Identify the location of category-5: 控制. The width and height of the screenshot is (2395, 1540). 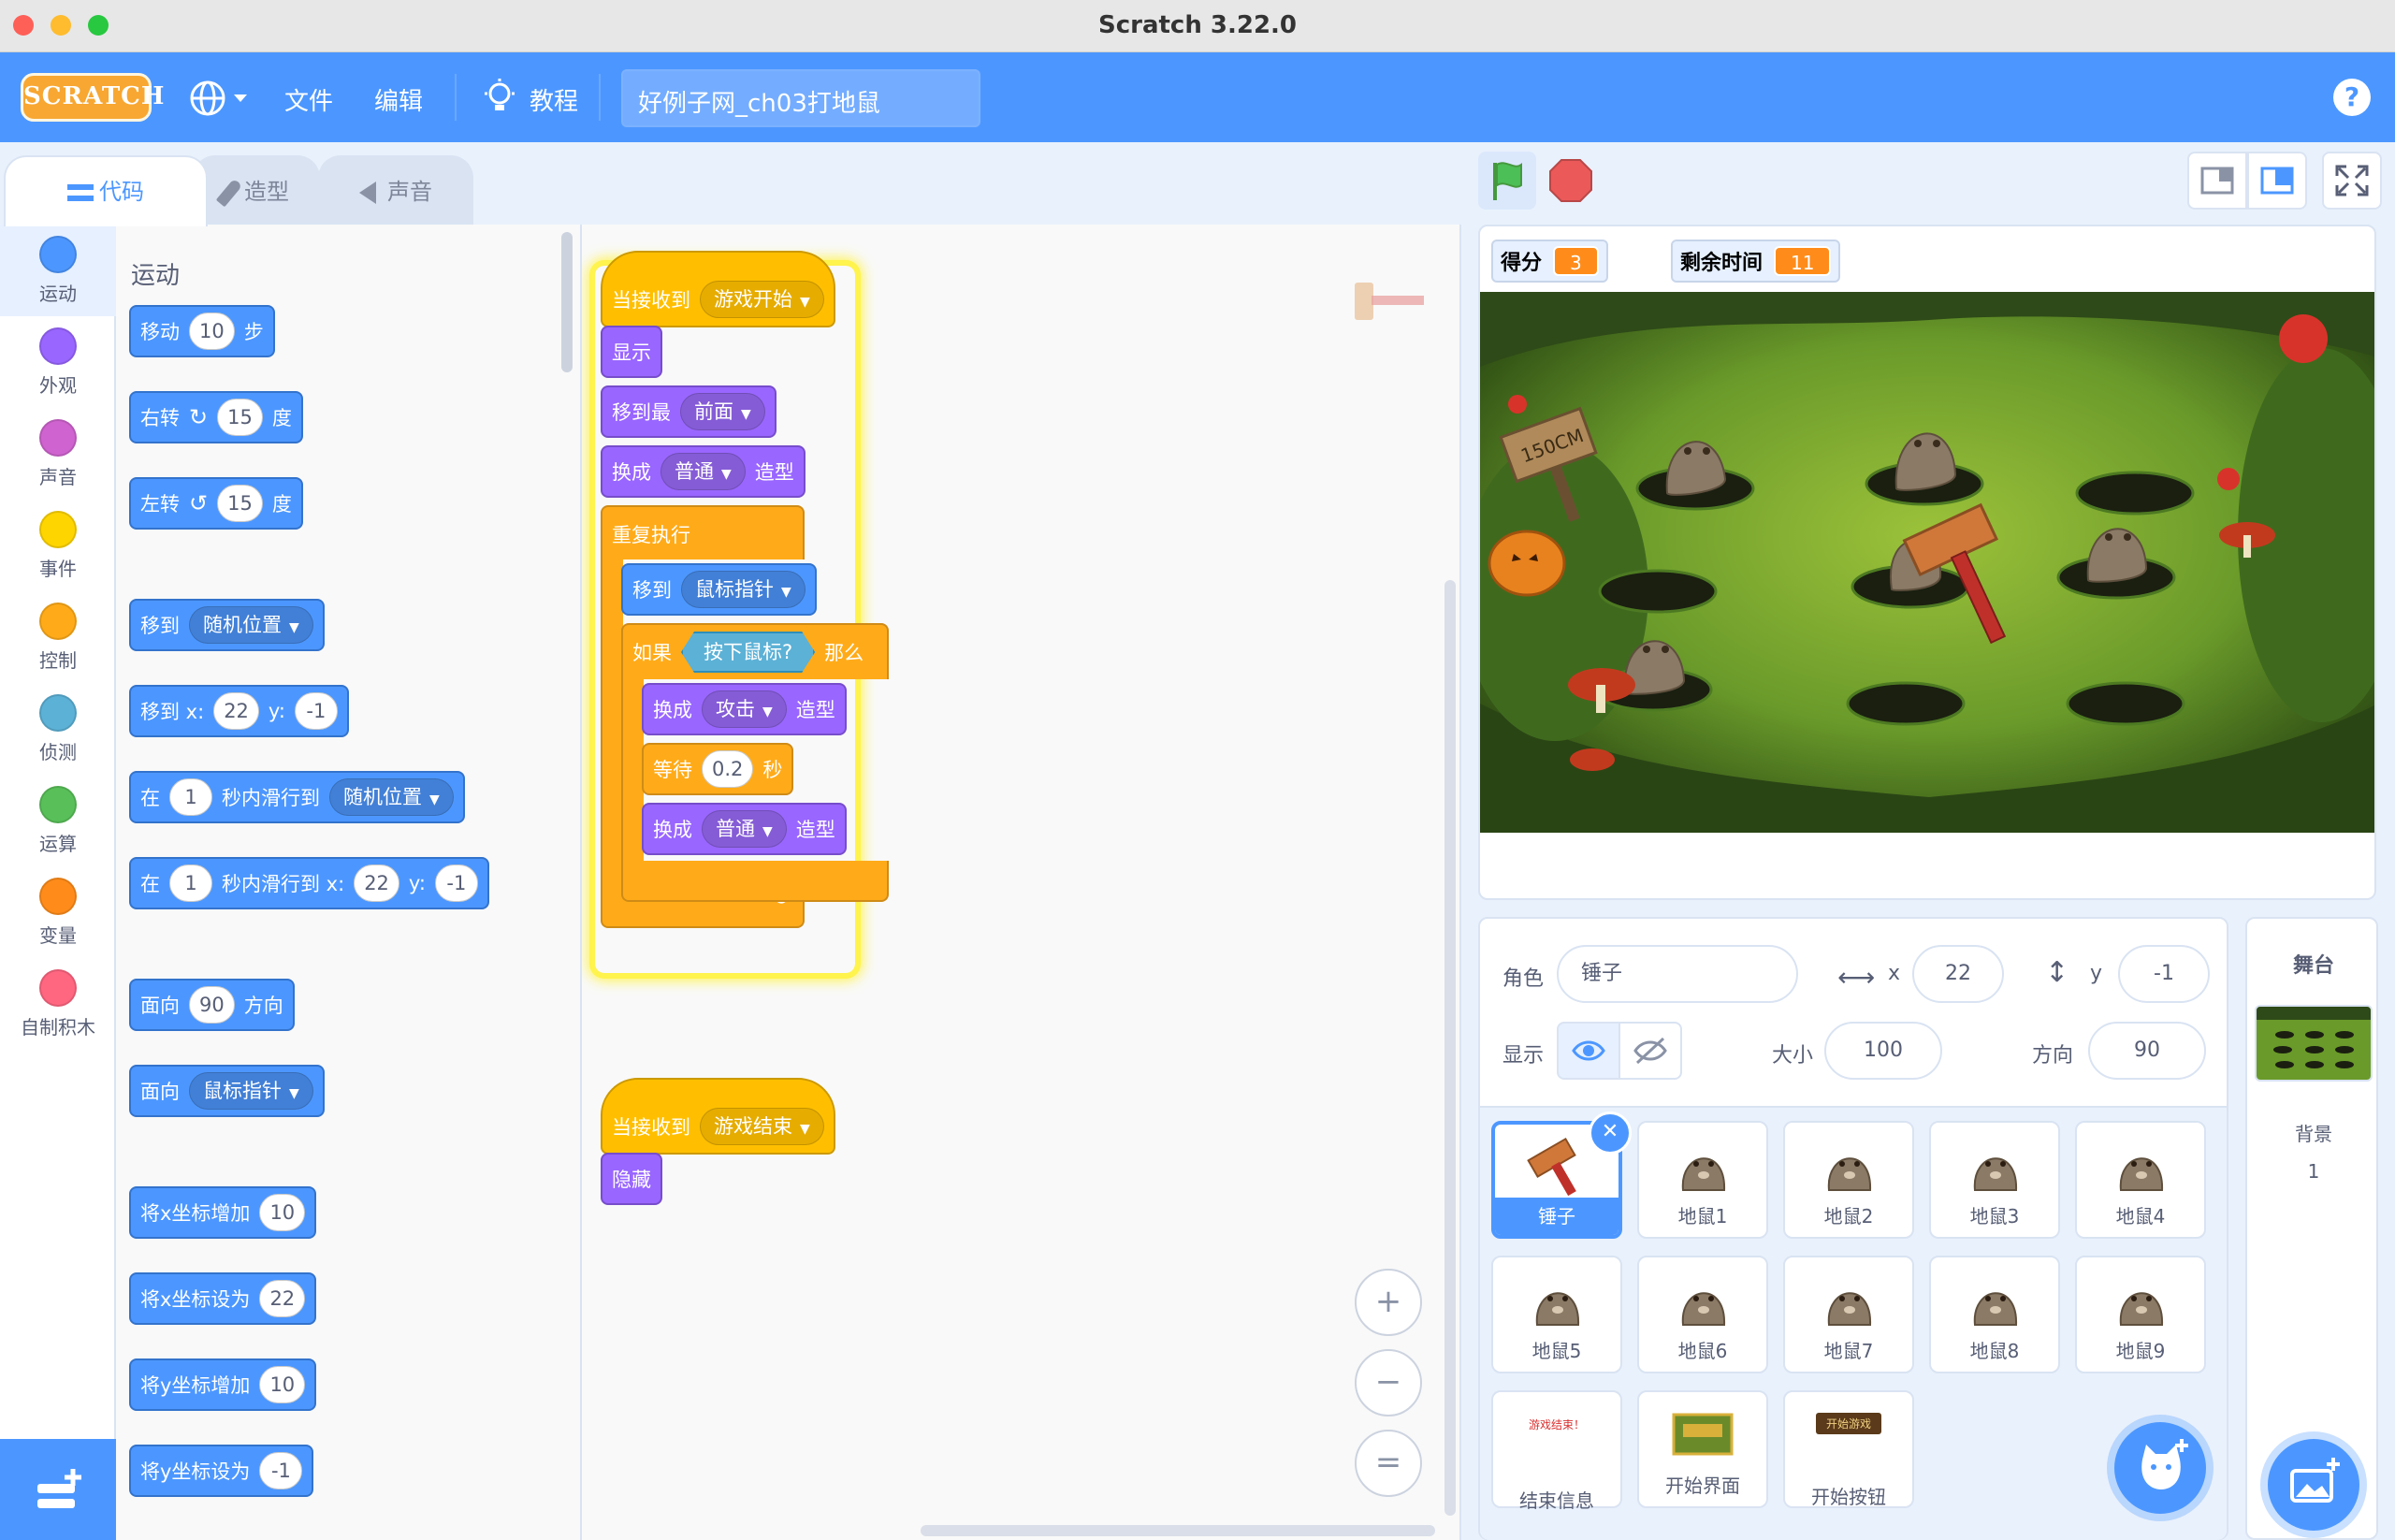
(58, 637).